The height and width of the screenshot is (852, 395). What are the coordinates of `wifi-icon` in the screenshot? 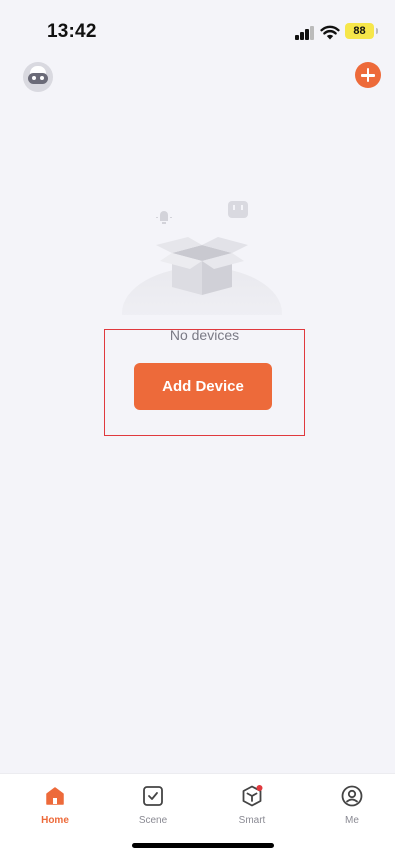 It's located at (330, 32).